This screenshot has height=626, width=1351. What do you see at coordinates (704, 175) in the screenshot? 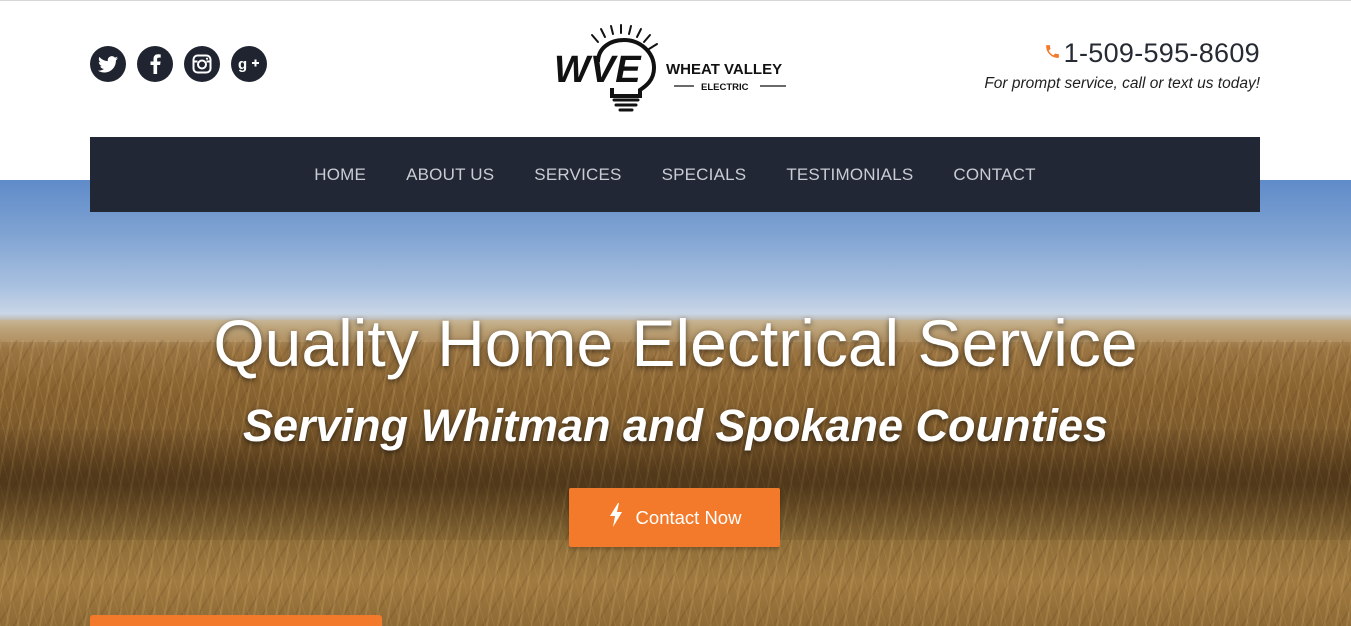
I see `nav-item-specials: SPECIALS` at bounding box center [704, 175].